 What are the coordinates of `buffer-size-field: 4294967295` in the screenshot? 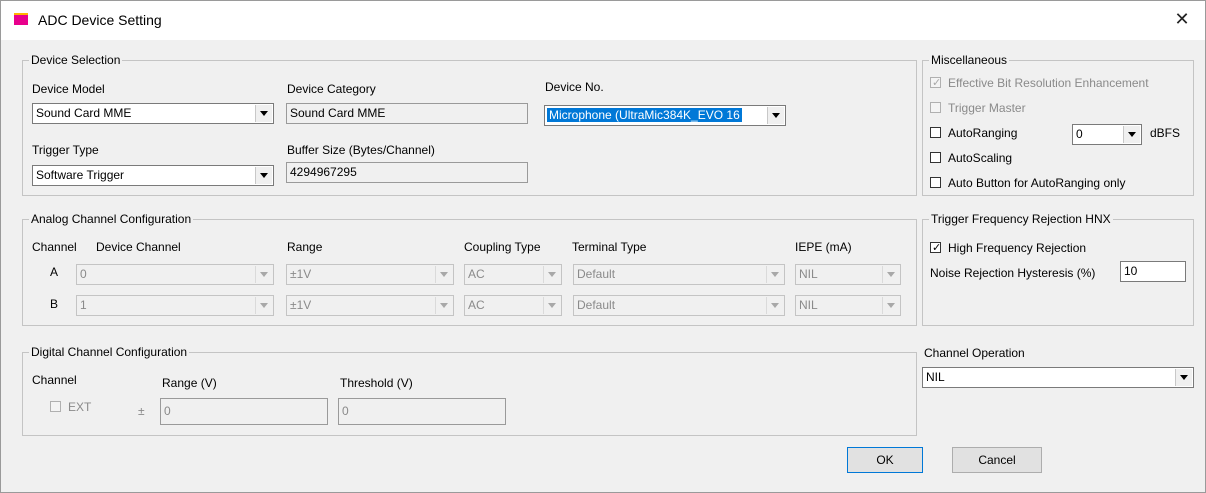 It's located at (407, 172).